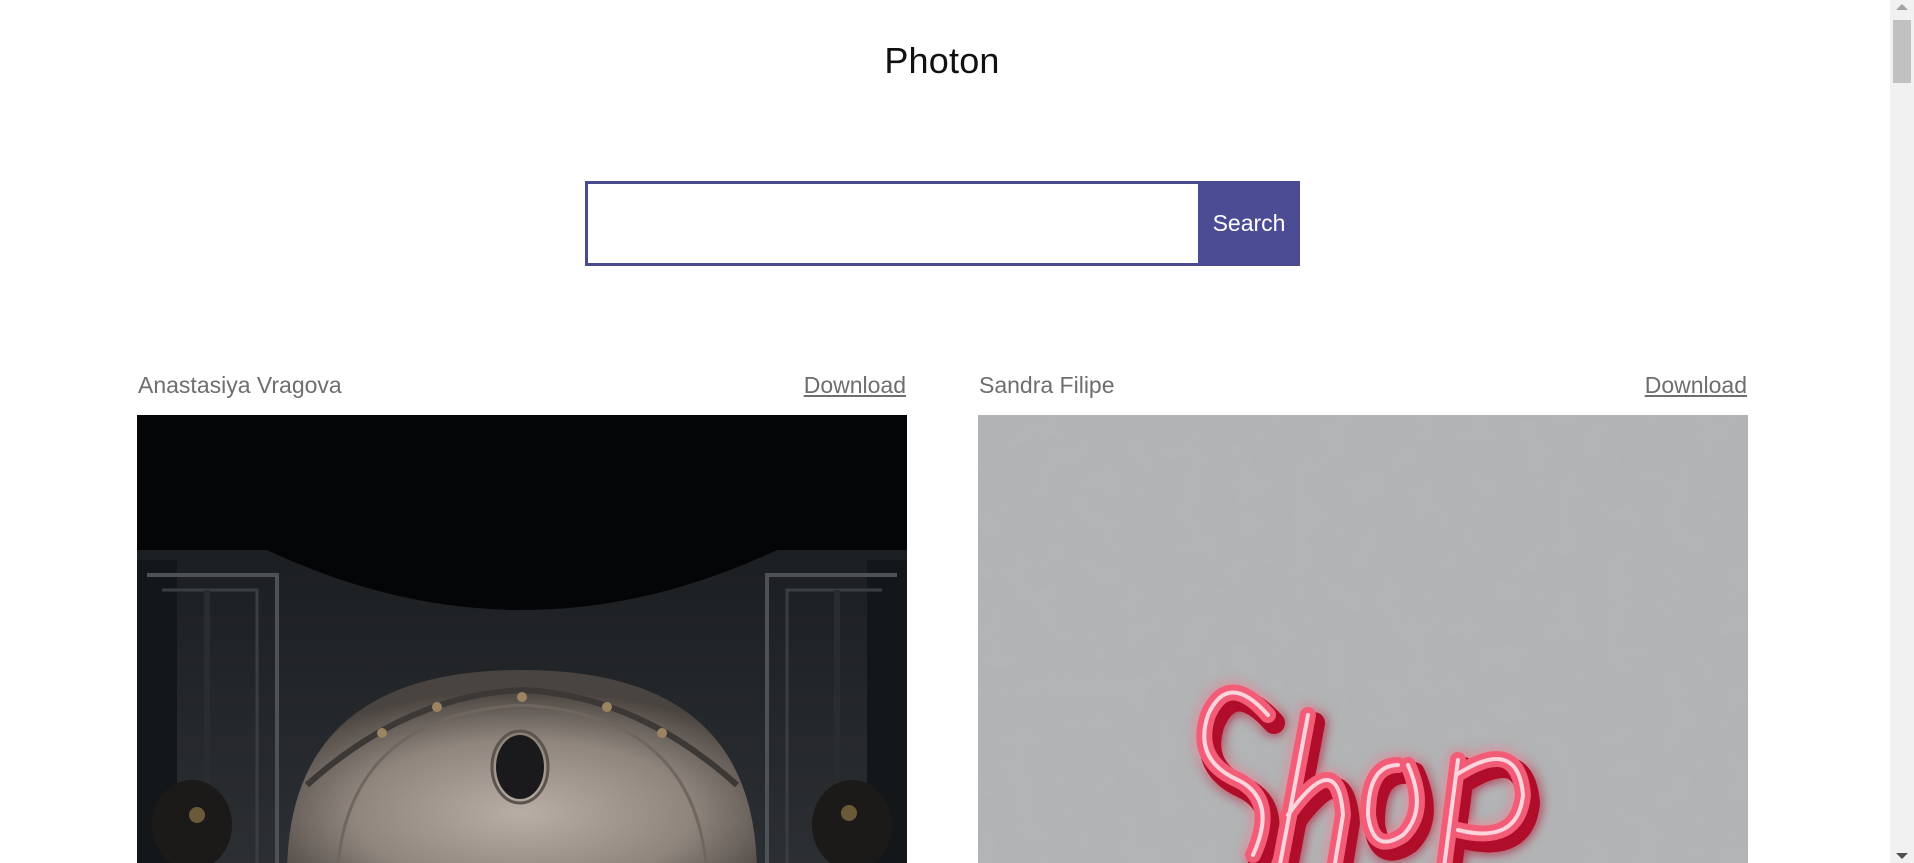 The width and height of the screenshot is (1914, 863). Describe the element at coordinates (1902, 856) in the screenshot. I see `scroll-down-arrow-icon` at that location.